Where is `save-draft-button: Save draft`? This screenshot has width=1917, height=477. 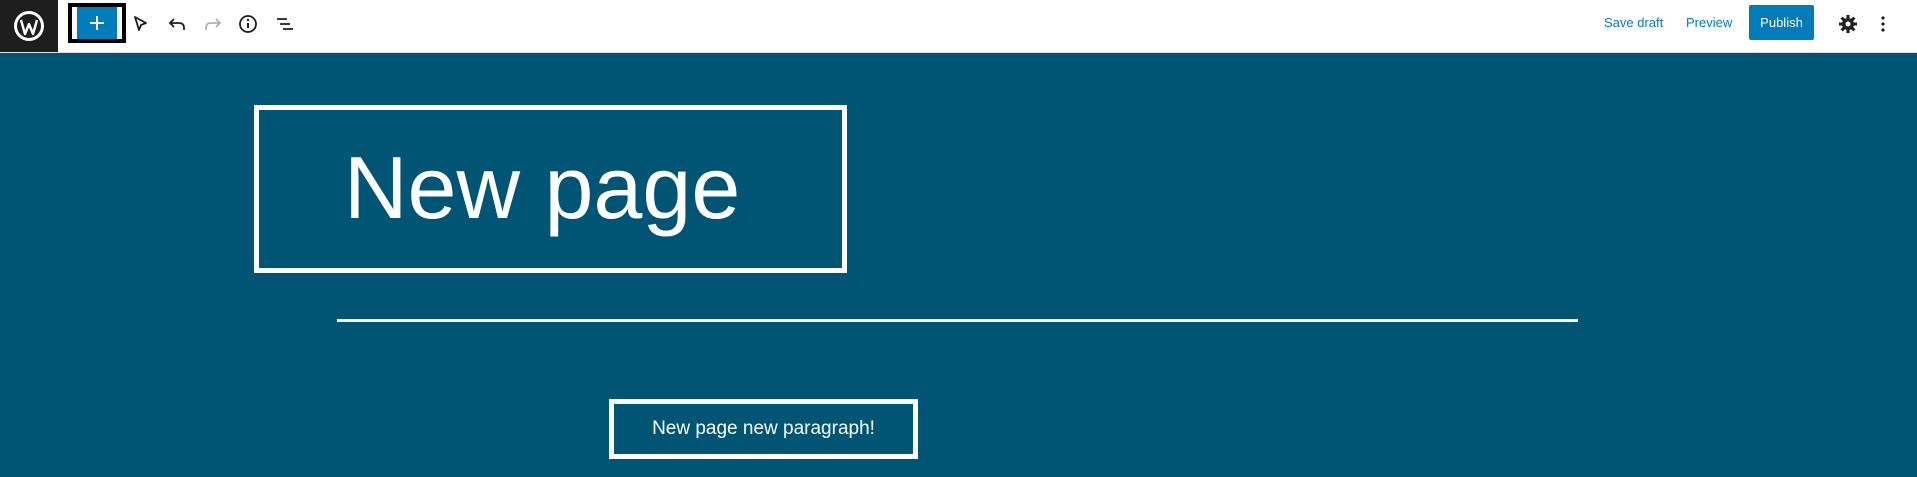 save-draft-button: Save draft is located at coordinates (1633, 23).